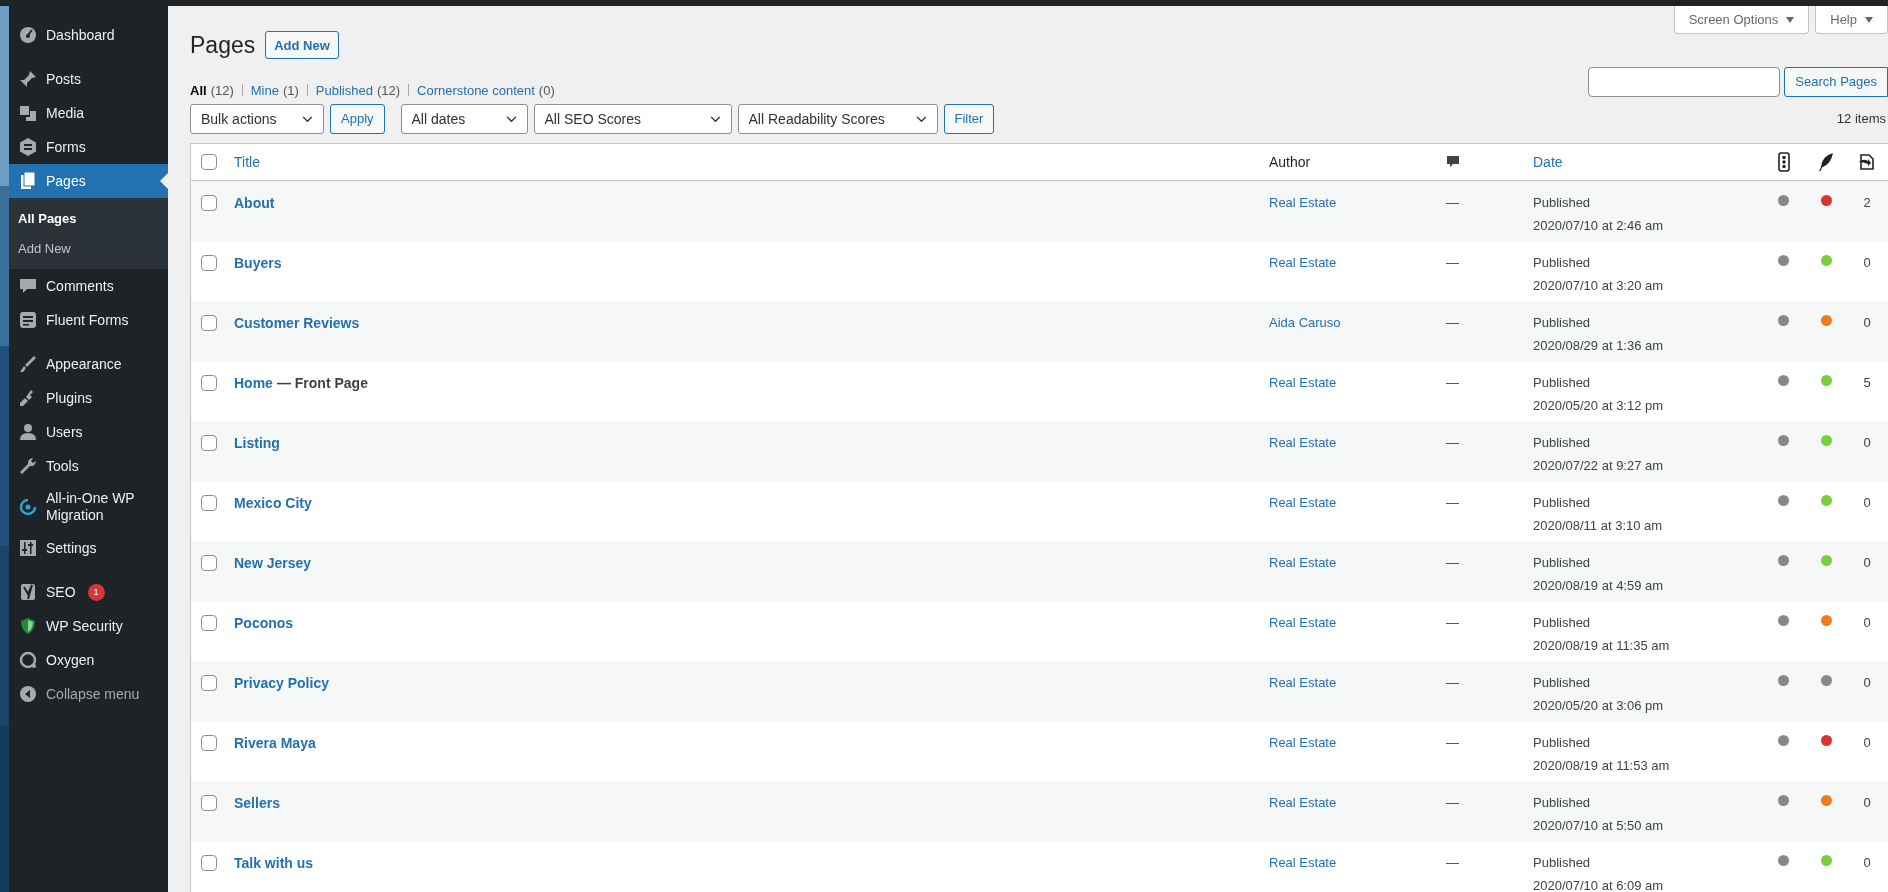  What do you see at coordinates (88, 466) in the screenshot?
I see `menu-item: Tools` at bounding box center [88, 466].